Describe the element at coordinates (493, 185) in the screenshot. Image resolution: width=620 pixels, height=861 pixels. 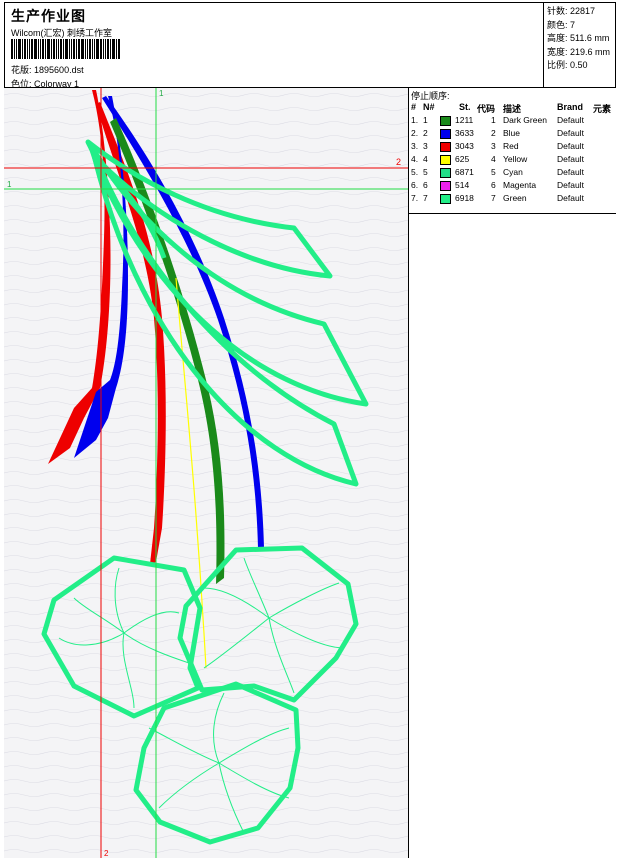
I see `row-code: 6` at that location.